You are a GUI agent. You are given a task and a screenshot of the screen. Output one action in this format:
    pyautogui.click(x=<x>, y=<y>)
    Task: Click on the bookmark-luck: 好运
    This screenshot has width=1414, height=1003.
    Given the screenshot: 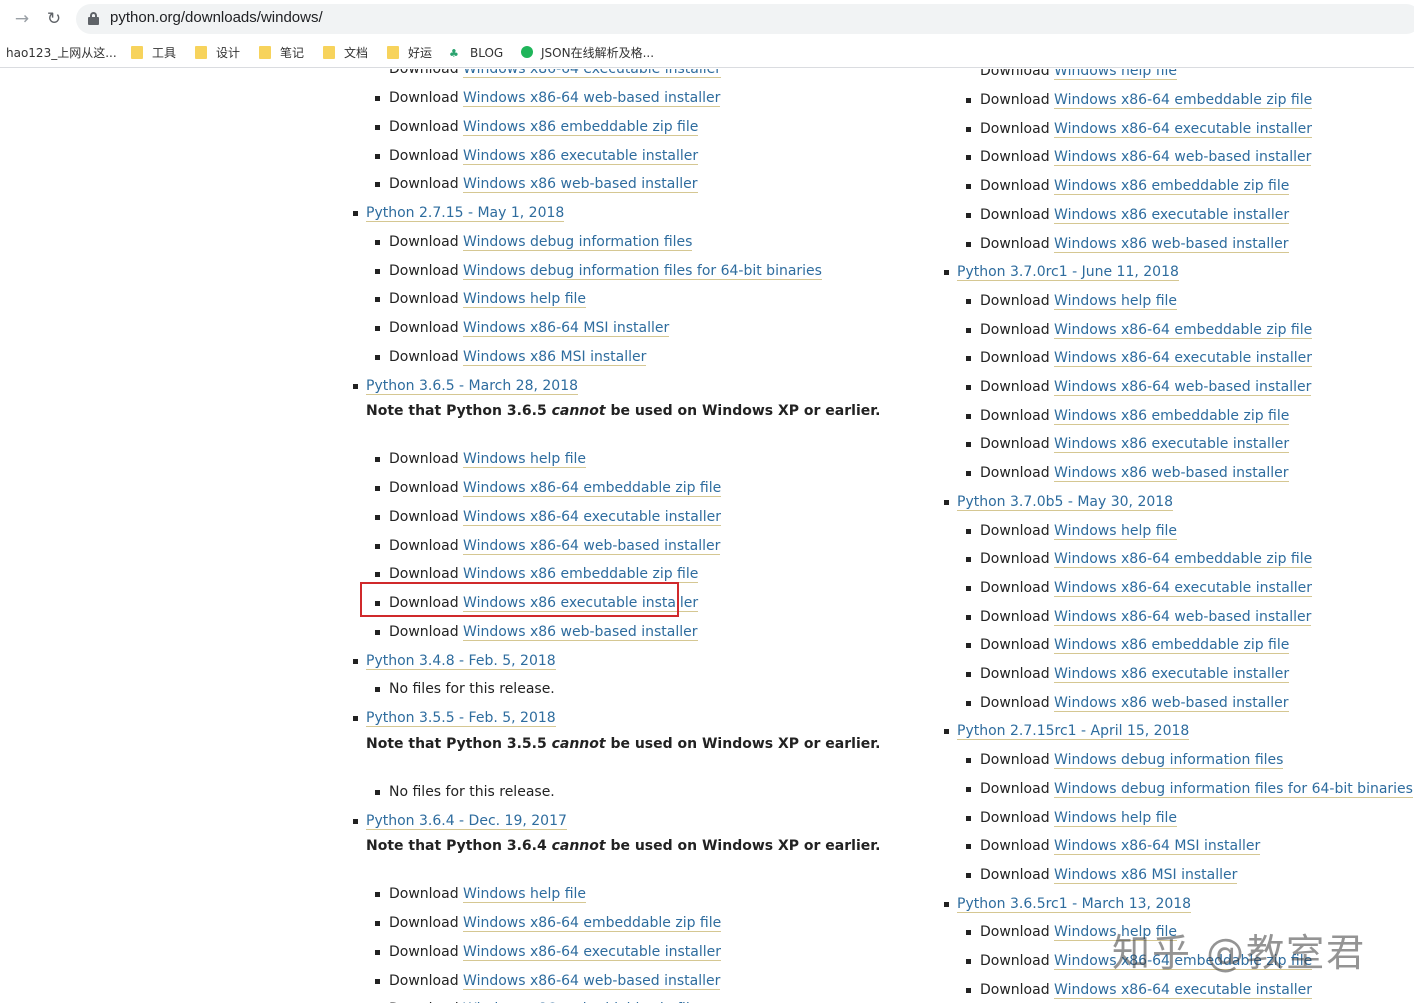 What is the action you would take?
    pyautogui.click(x=409, y=53)
    